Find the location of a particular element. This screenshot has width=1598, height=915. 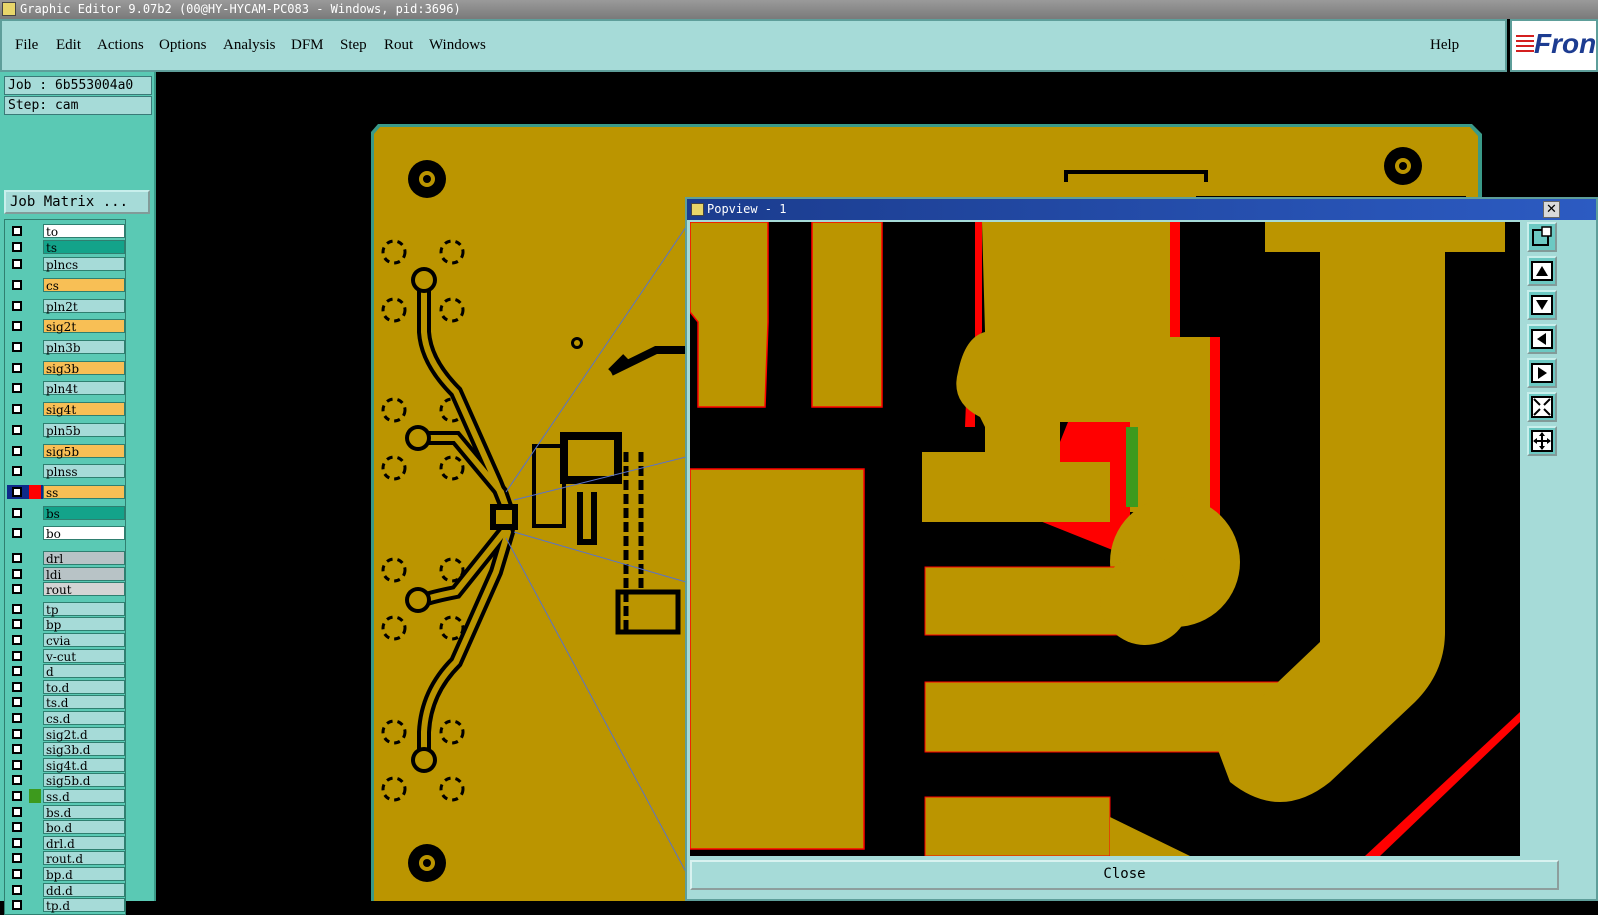

layer-name: sig4t is located at coordinates (84, 409).